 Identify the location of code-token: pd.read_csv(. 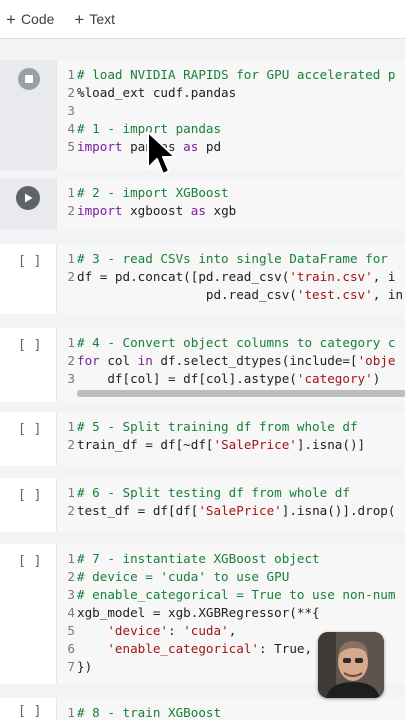
(187, 294).